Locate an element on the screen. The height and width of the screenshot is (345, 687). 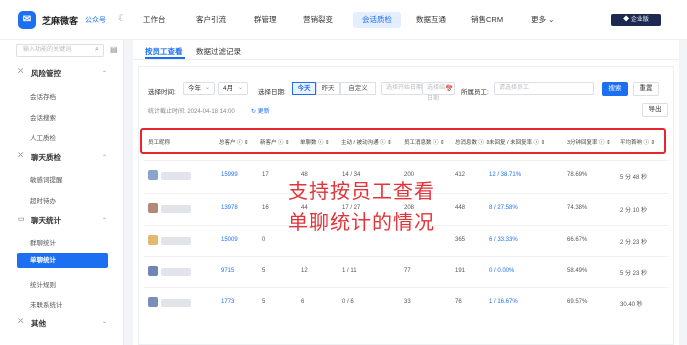
cell-total-customers: 1773 is located at coordinates (227, 302).